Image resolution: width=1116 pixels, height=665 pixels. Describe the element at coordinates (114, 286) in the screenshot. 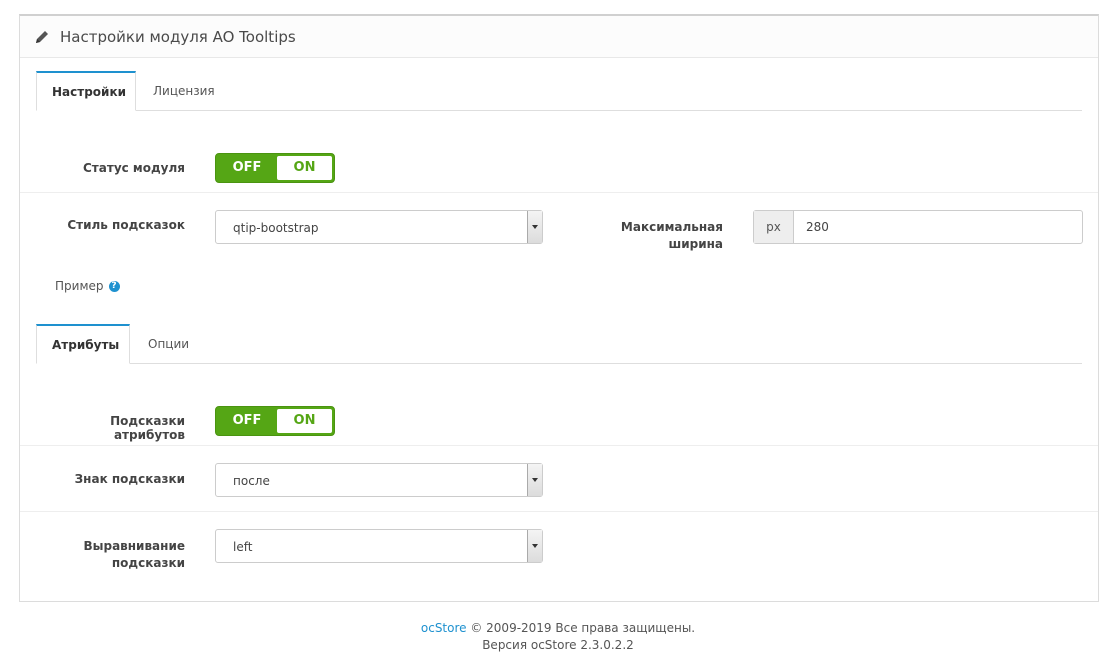

I see `question-circle-icon: ?` at that location.